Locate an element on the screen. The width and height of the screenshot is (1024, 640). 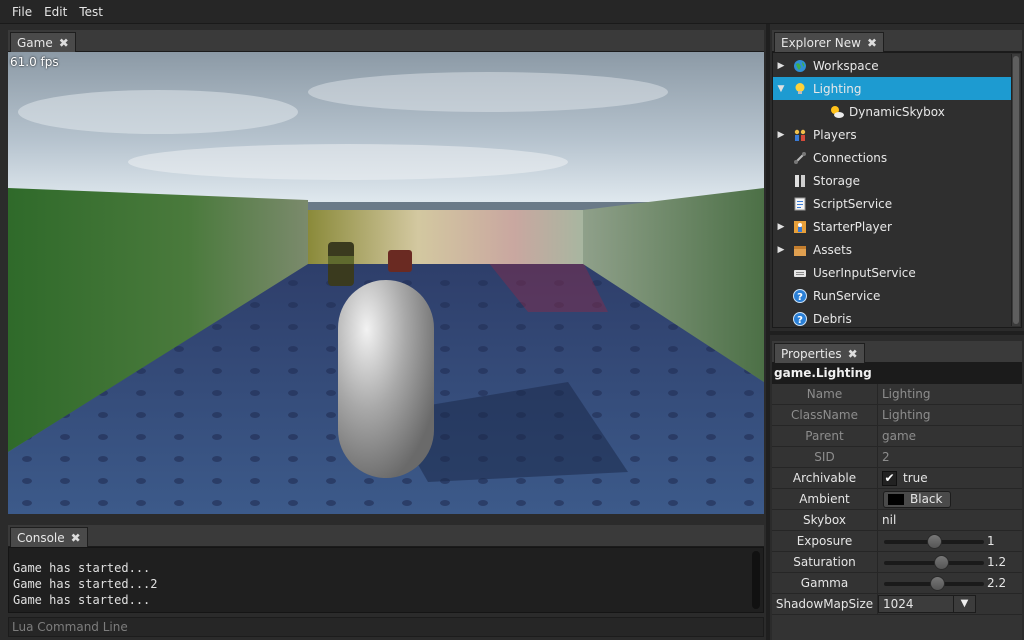
property-value: true is located at coordinates (915, 478).